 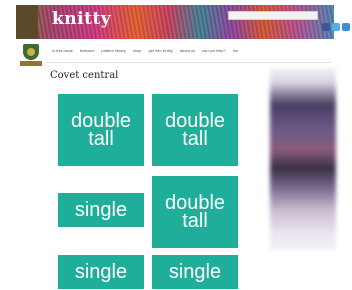 What do you see at coordinates (27, 22) in the screenshot?
I see `header-photo` at bounding box center [27, 22].